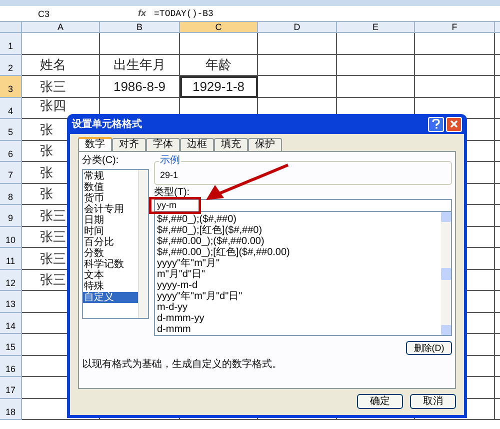  I want to click on dialog-tab: 边框, so click(197, 144).